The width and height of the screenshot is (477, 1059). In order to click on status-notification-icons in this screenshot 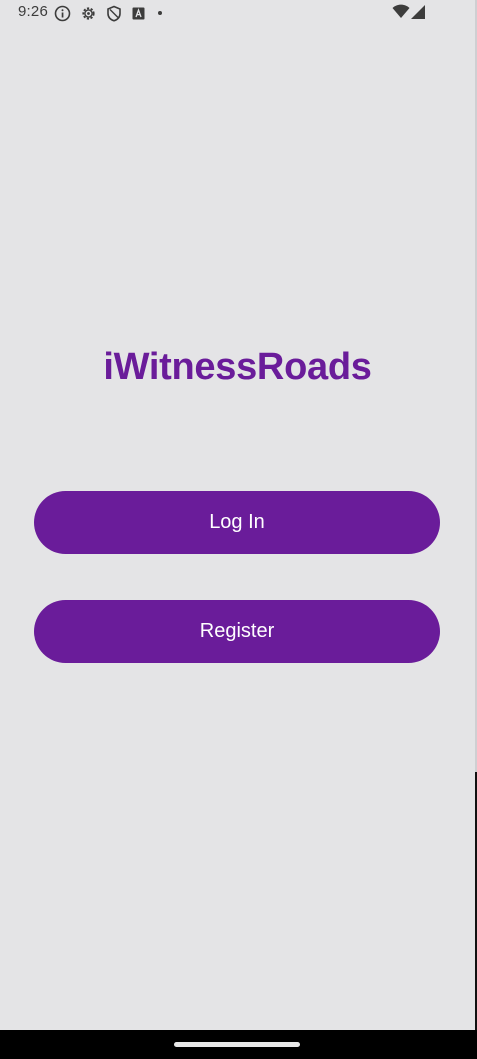, I will do `click(114, 13)`.